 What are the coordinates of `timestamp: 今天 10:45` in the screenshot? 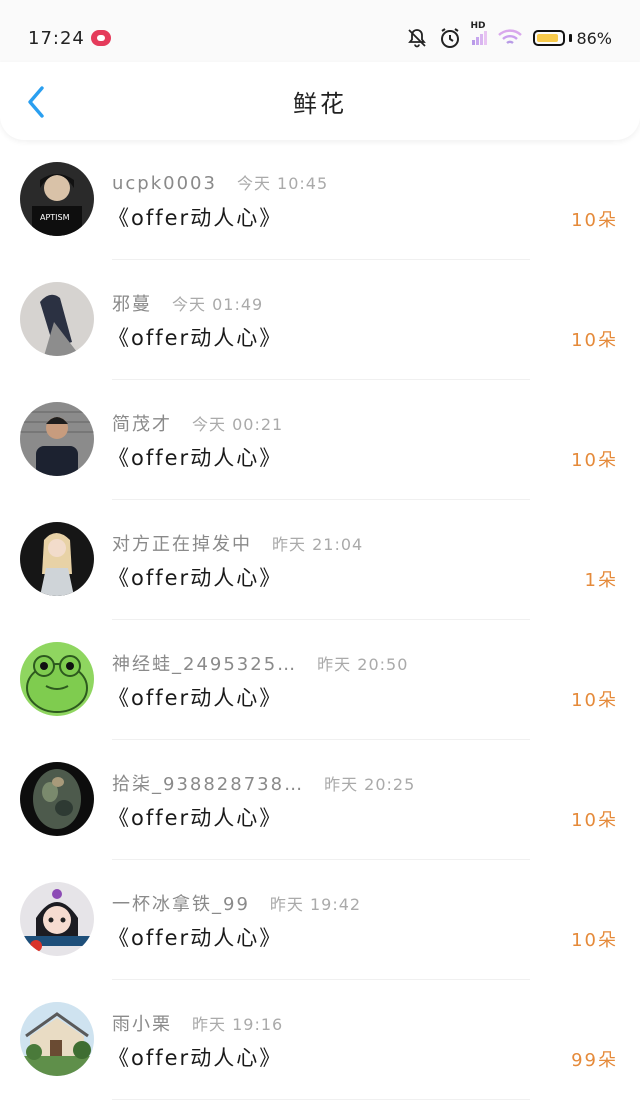 It's located at (282, 183).